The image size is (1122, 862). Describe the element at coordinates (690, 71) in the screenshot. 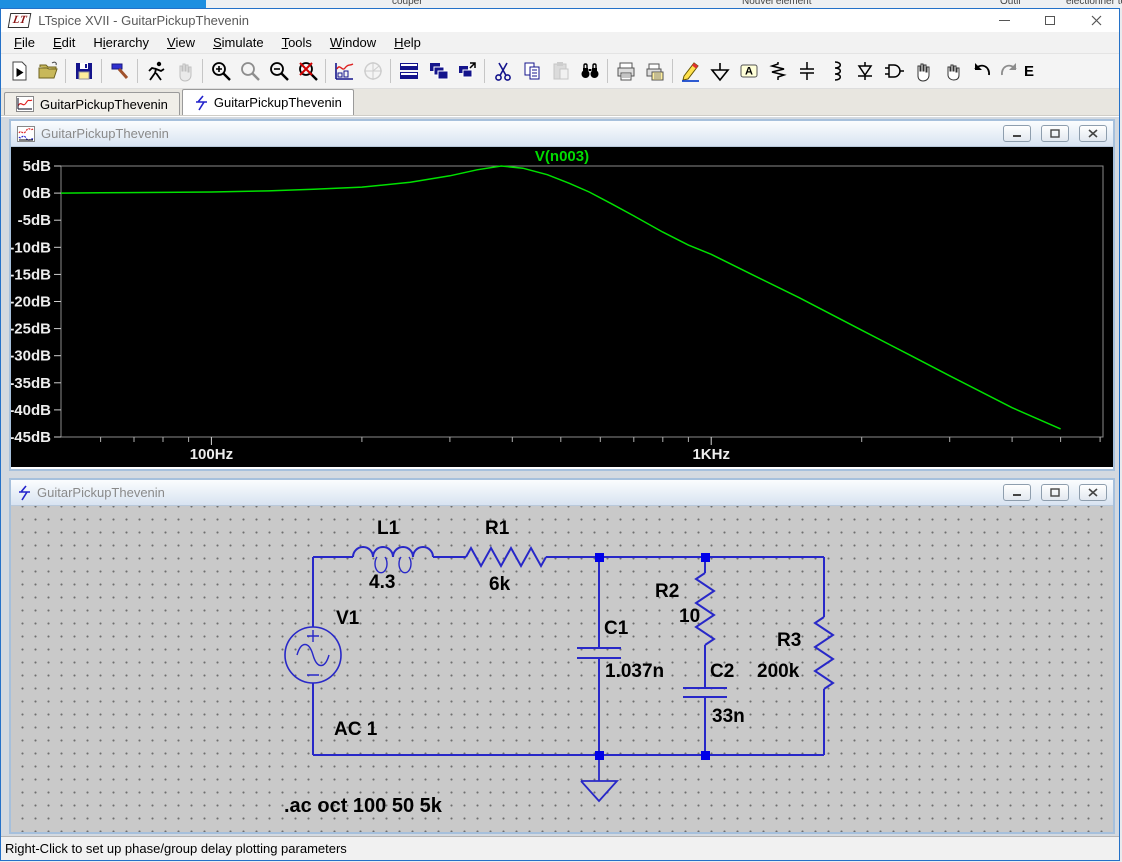

I see `draw-wire-button` at that location.